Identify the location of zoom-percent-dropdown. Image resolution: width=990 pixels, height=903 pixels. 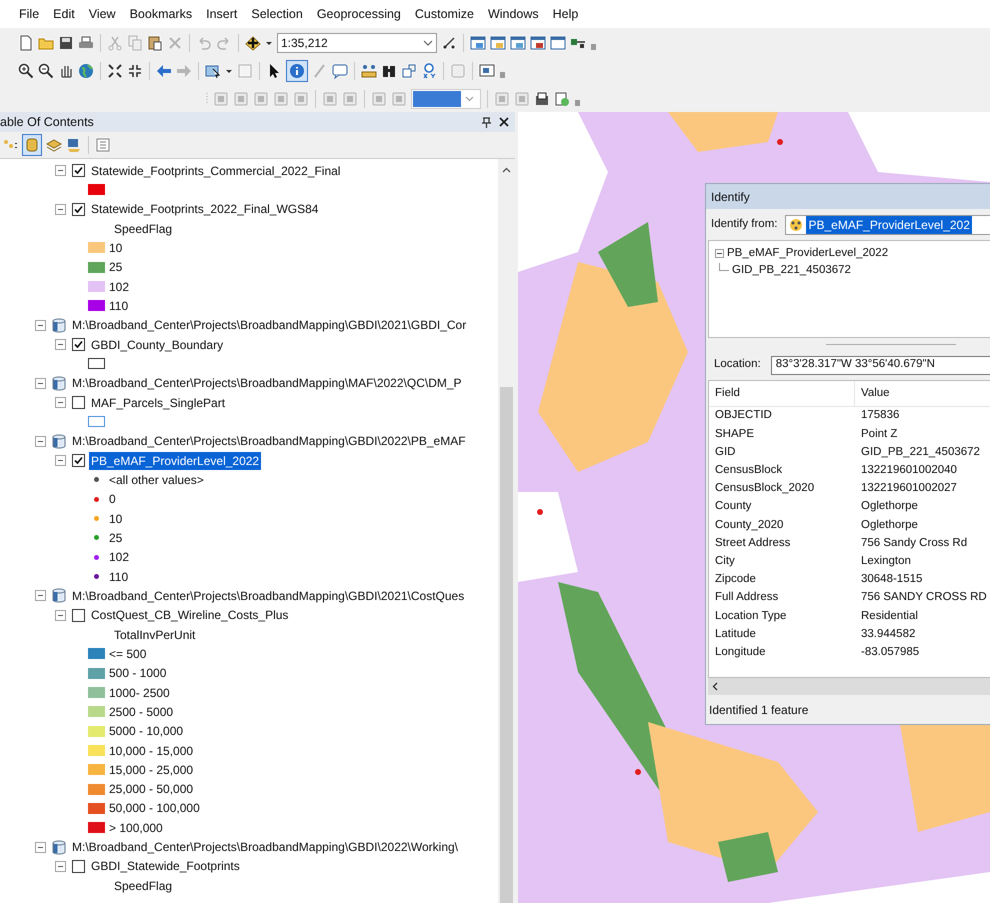
(446, 99).